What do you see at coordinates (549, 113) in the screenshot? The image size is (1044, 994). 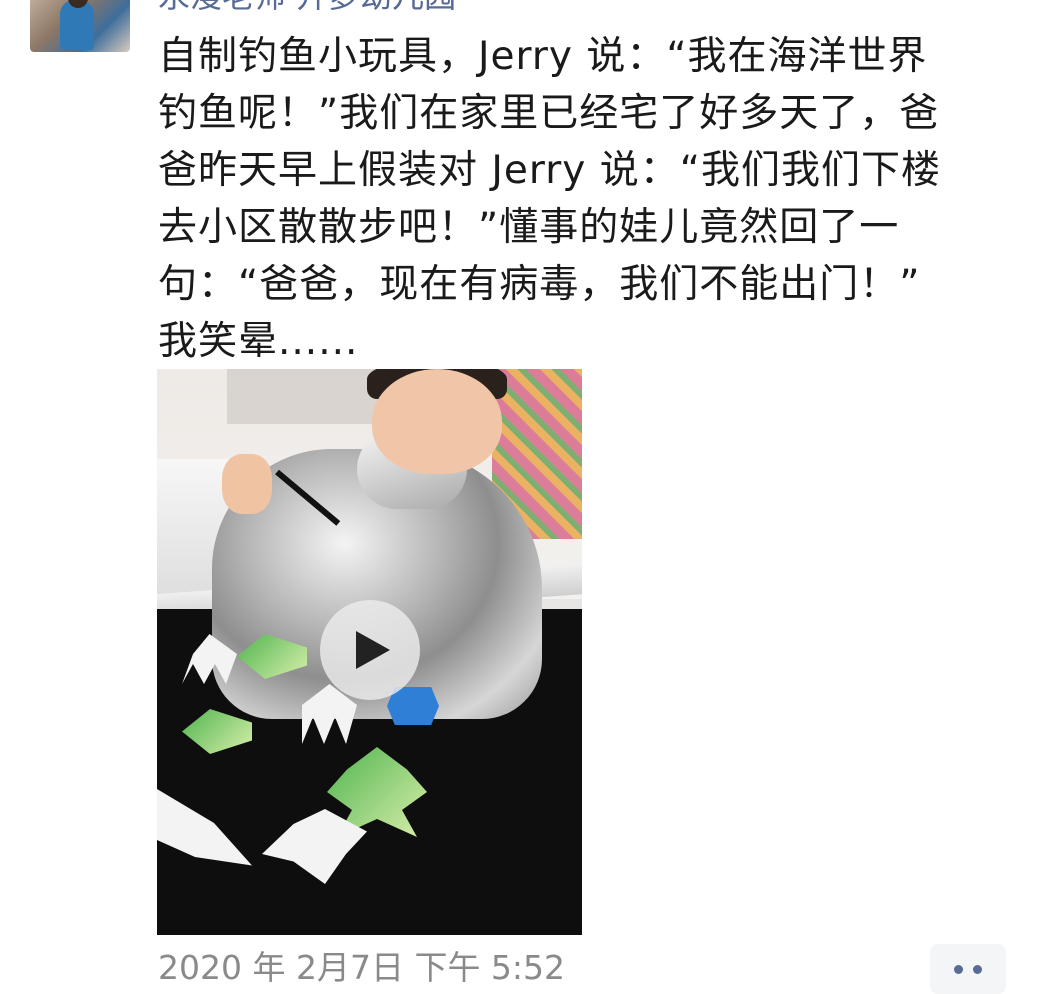 I see `post-text-line: 钓鱼呢！”我们在家里已经宅了好多天了，爸` at bounding box center [549, 113].